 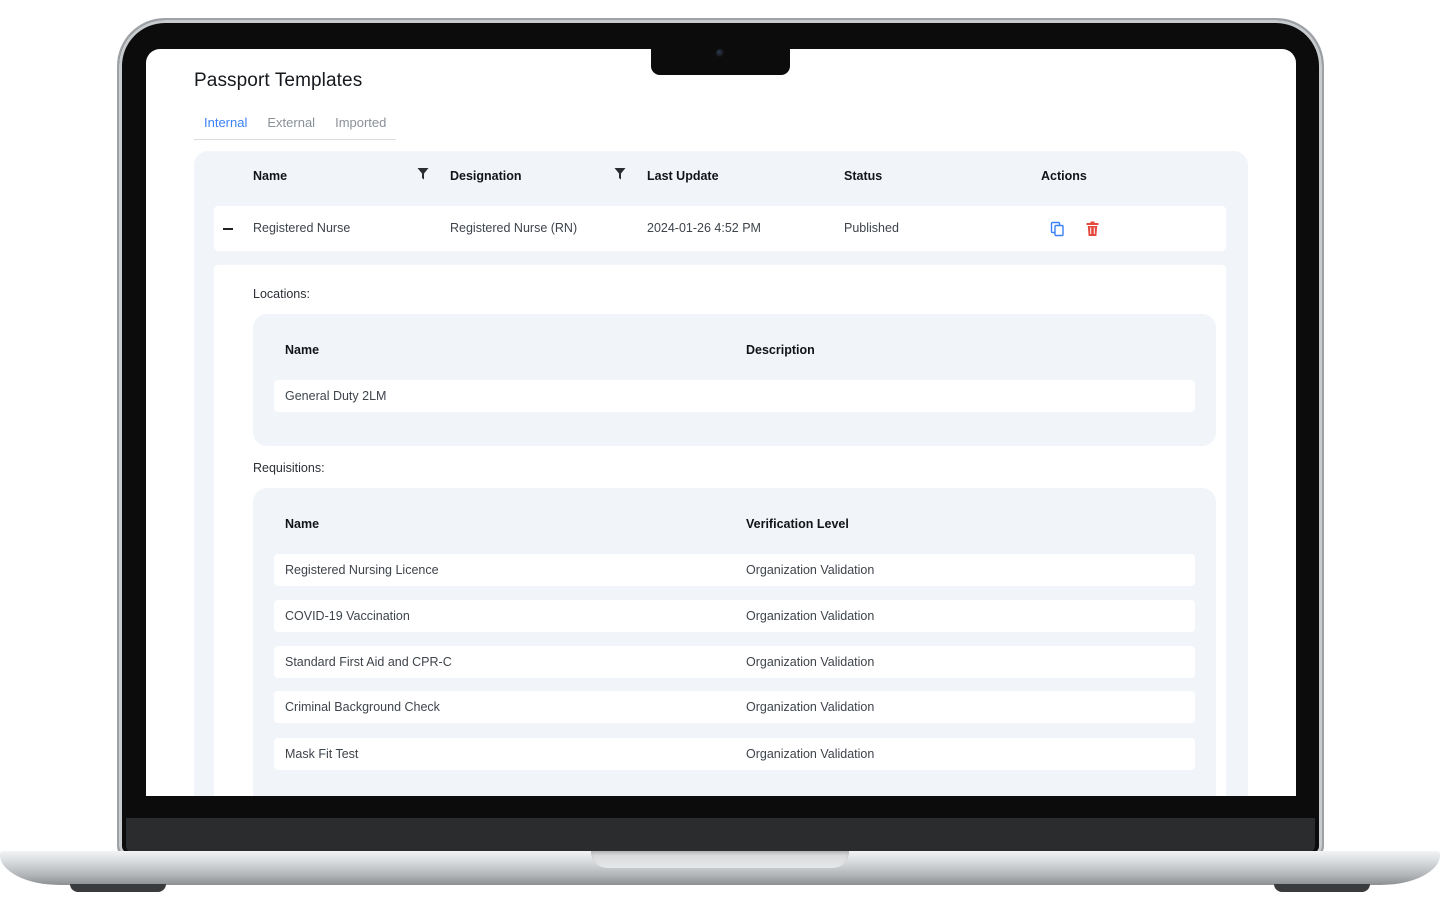 What do you see at coordinates (486, 176) in the screenshot?
I see `column-header-designation: Designation` at bounding box center [486, 176].